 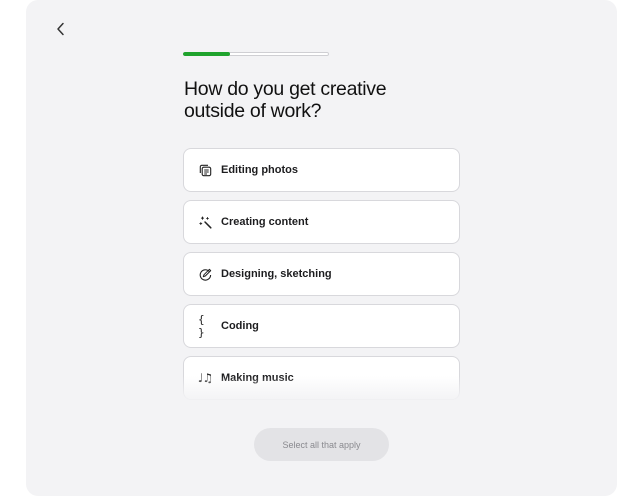 I want to click on progress-bar, so click(x=256, y=54).